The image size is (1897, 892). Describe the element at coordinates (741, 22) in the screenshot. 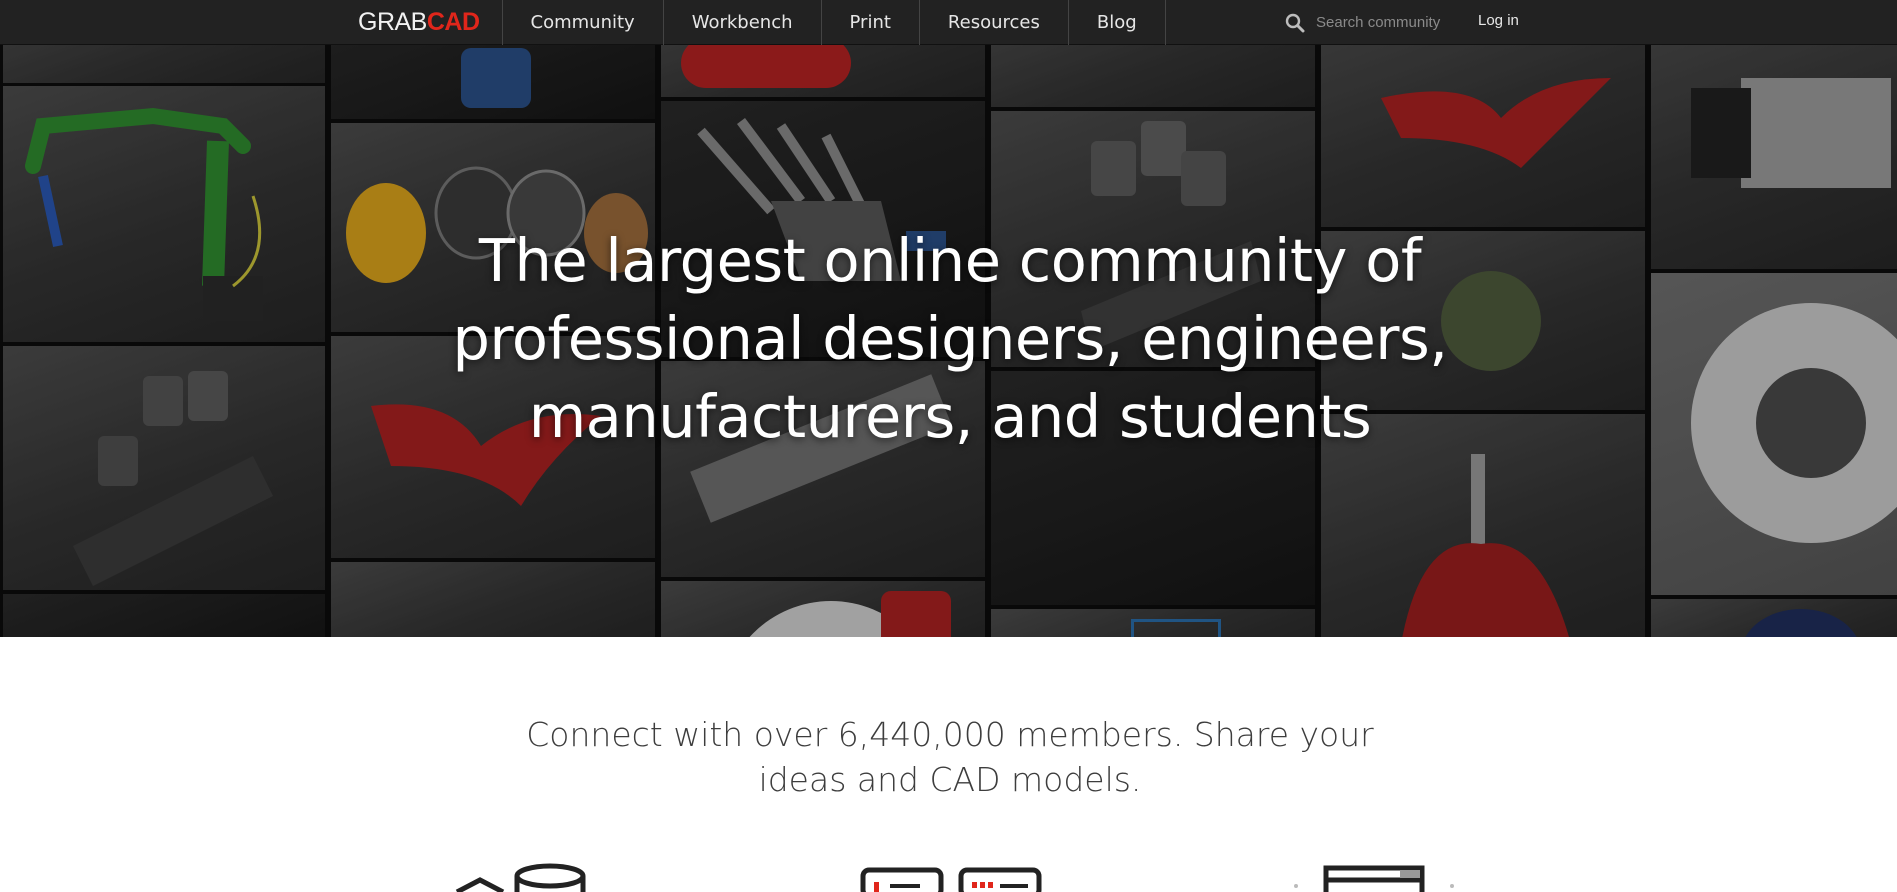

I see `nav-item-workbench: Workbench` at that location.